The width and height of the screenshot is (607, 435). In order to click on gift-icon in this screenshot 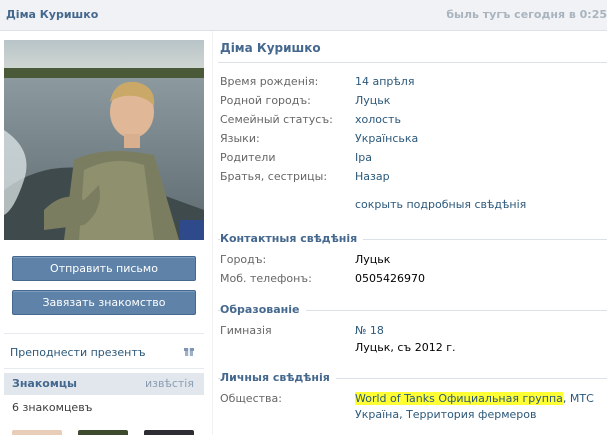, I will do `click(189, 352)`.